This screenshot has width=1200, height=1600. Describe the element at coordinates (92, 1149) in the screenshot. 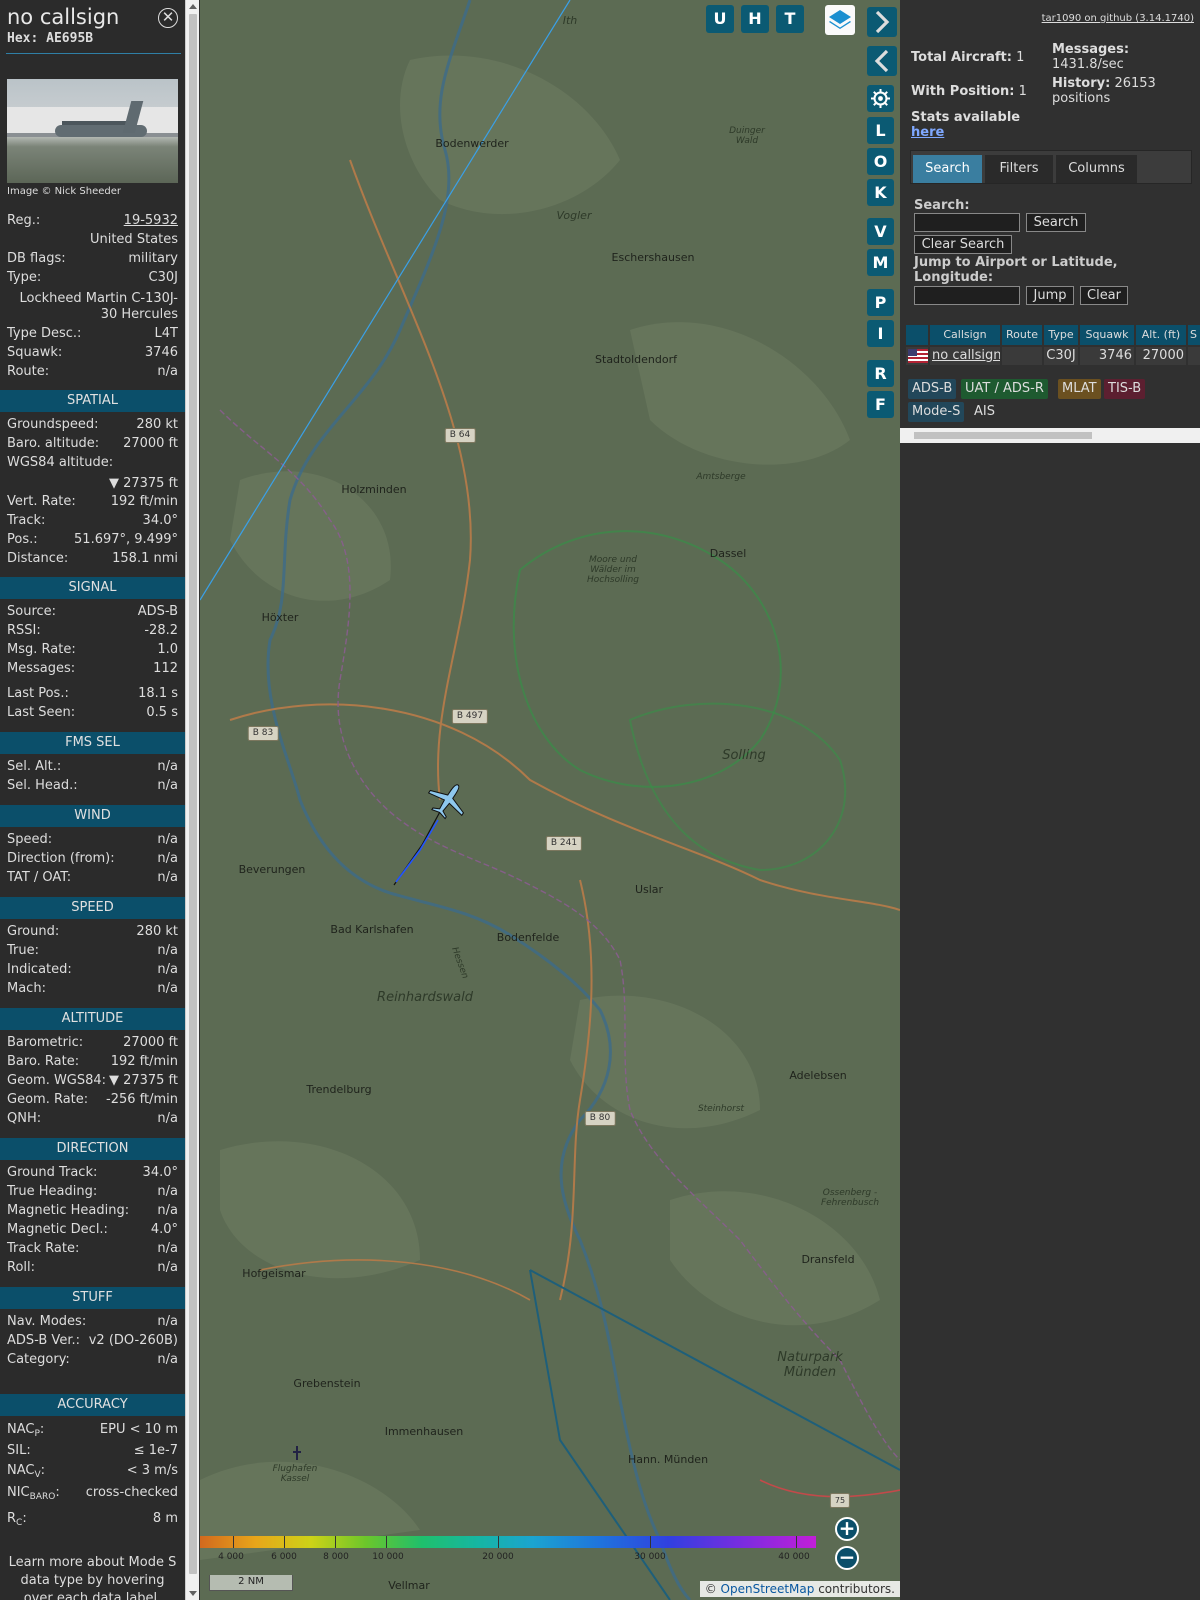

I see `section-header-direction: DIRECTION` at that location.